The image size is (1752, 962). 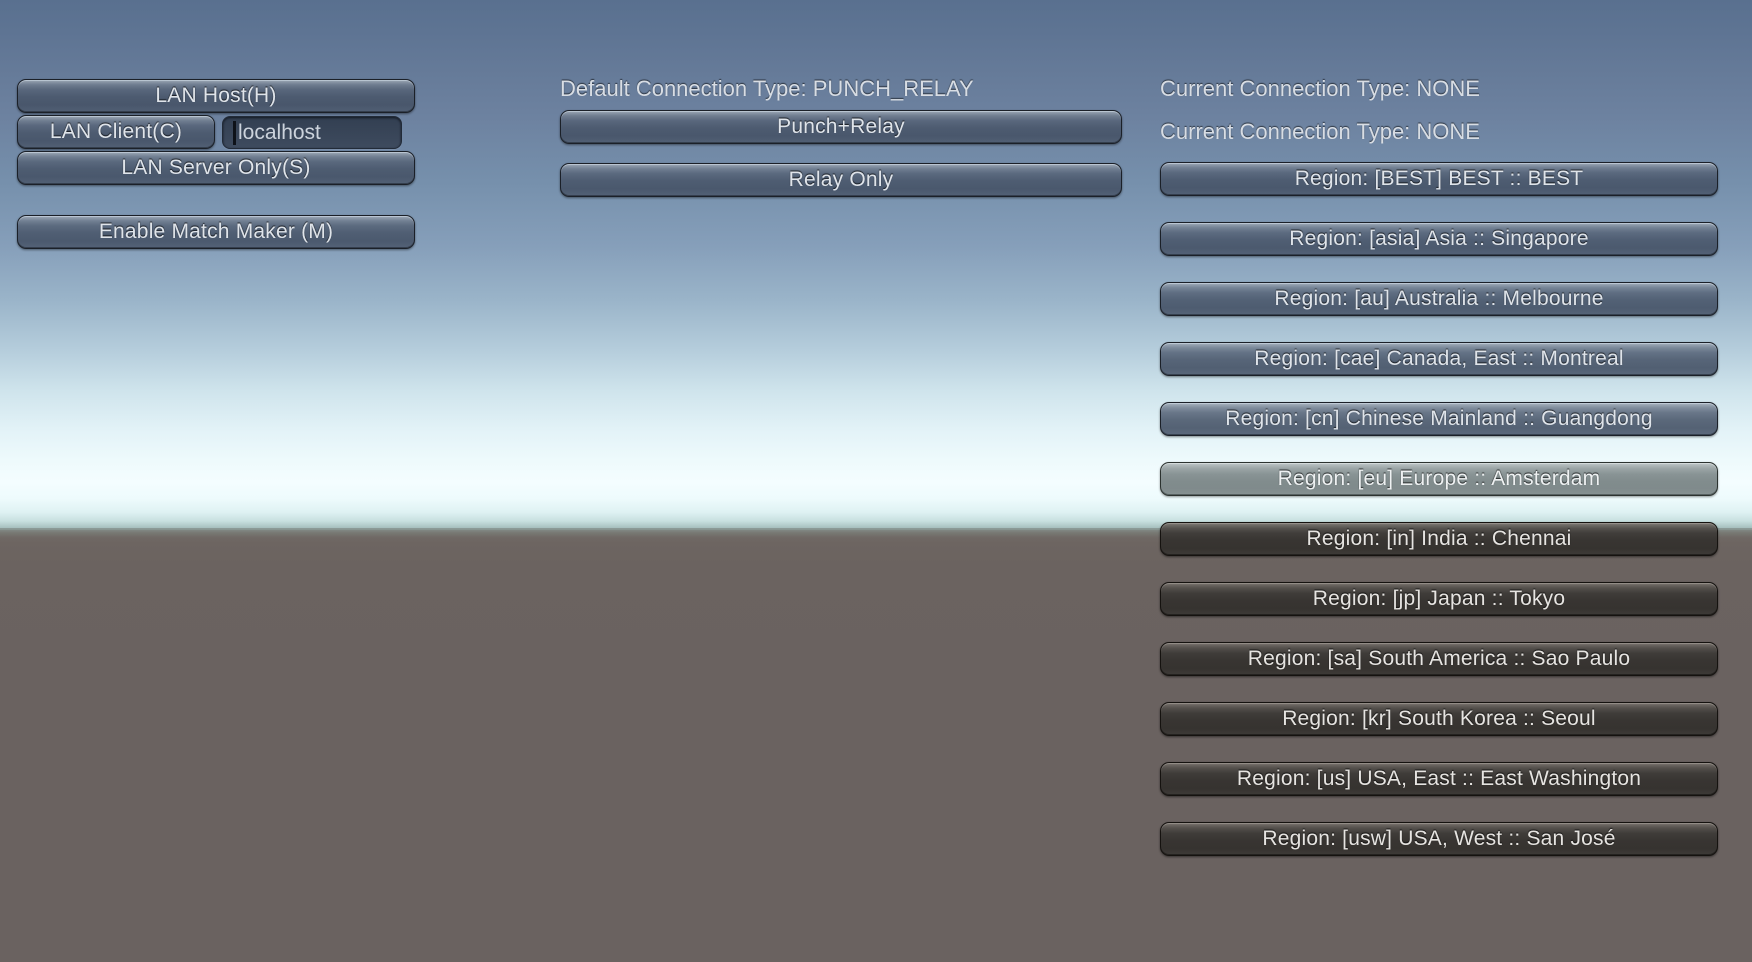 I want to click on region-button: Region: [BEST] BEST :: BEST, so click(x=1439, y=179).